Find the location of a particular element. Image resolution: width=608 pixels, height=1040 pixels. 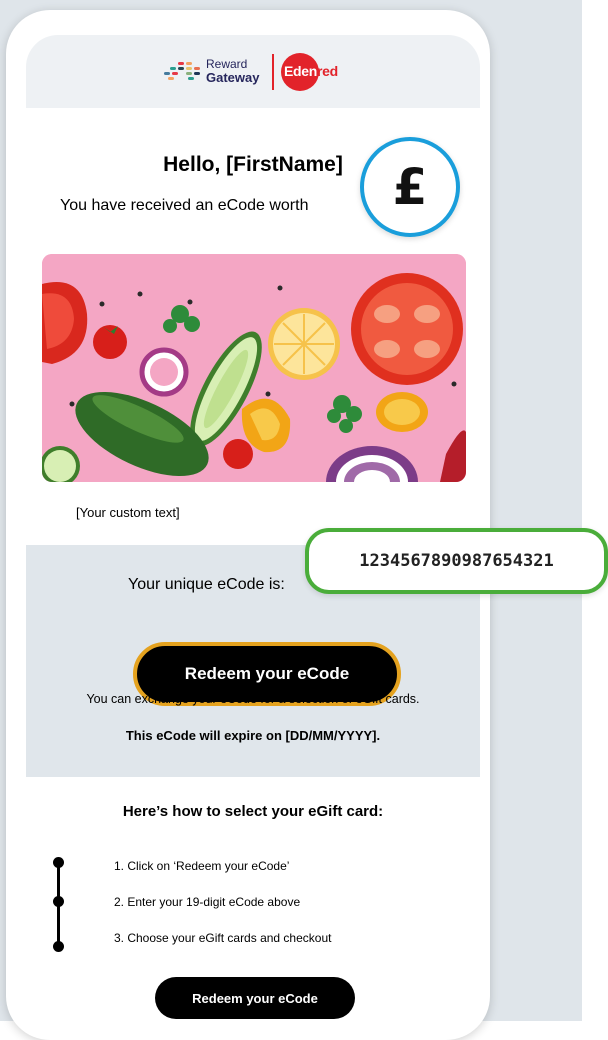

ecode-value-pill: 1234567890987654321 is located at coordinates (456, 561).